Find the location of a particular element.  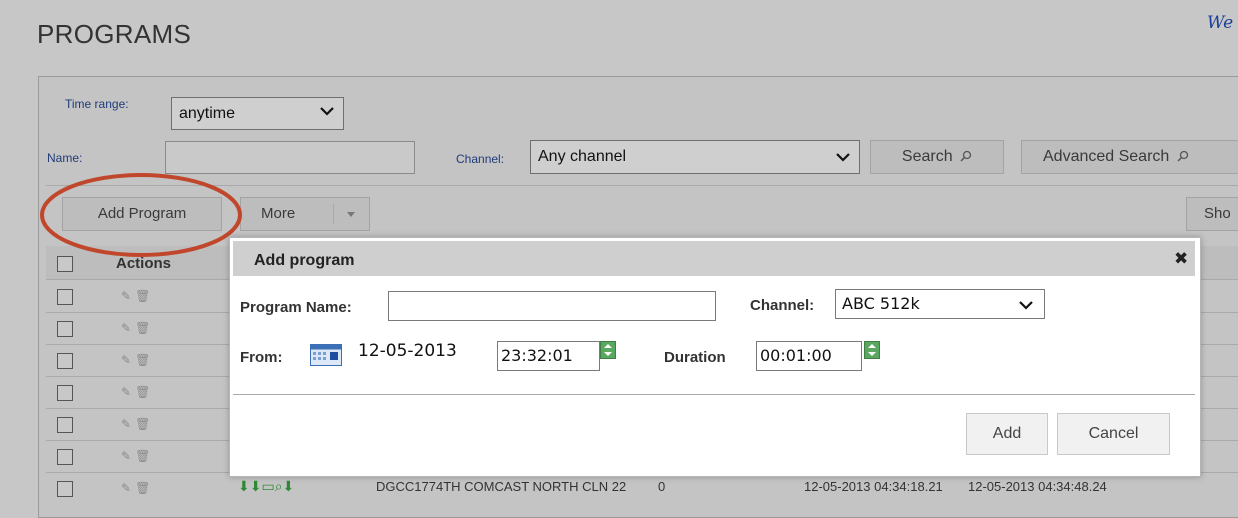

advanced-search-button: Advanced Search is located at coordinates (1129, 157).